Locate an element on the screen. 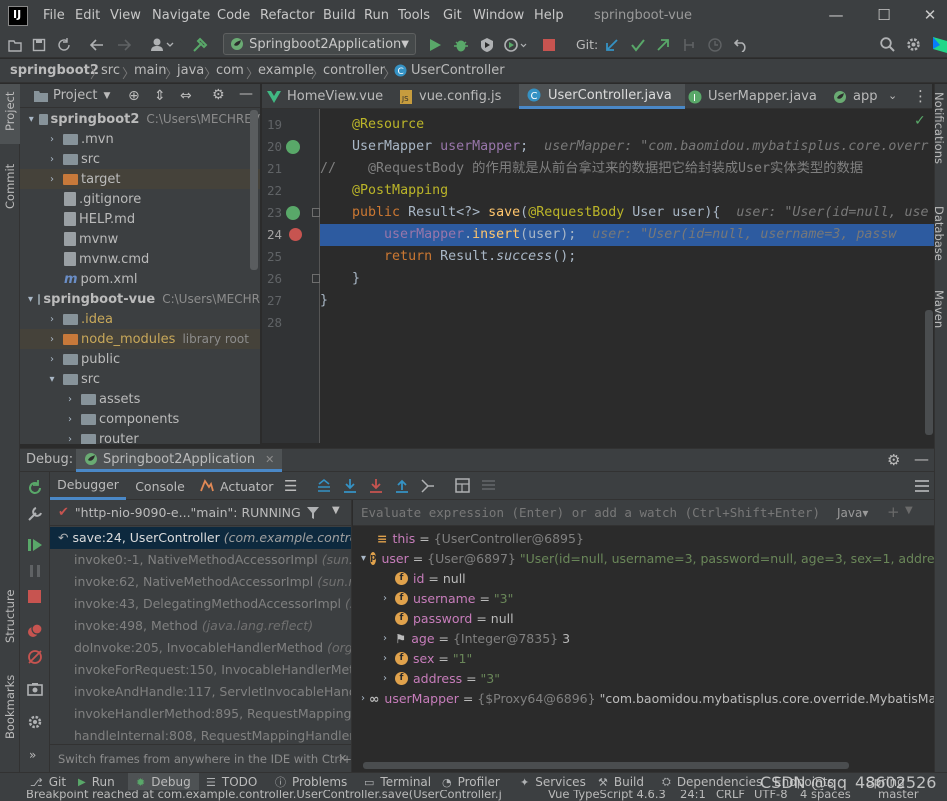 This screenshot has height=801, width=947. variables-h-scrollbar is located at coordinates (606, 765).